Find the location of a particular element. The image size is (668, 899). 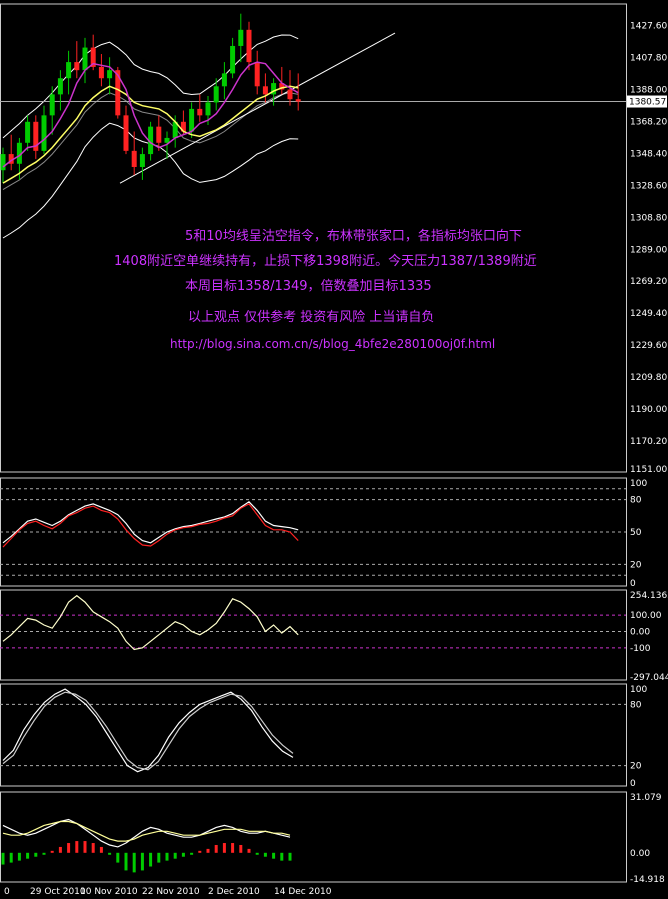

y-tick-label: 1407.80 is located at coordinates (648, 59).